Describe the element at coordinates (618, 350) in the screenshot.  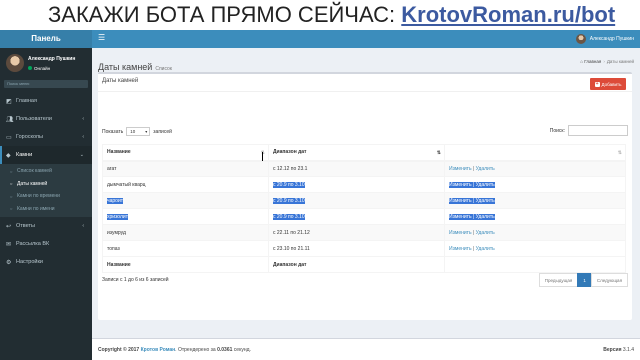
I see `footer-version: Версия 3.1.4` at that location.